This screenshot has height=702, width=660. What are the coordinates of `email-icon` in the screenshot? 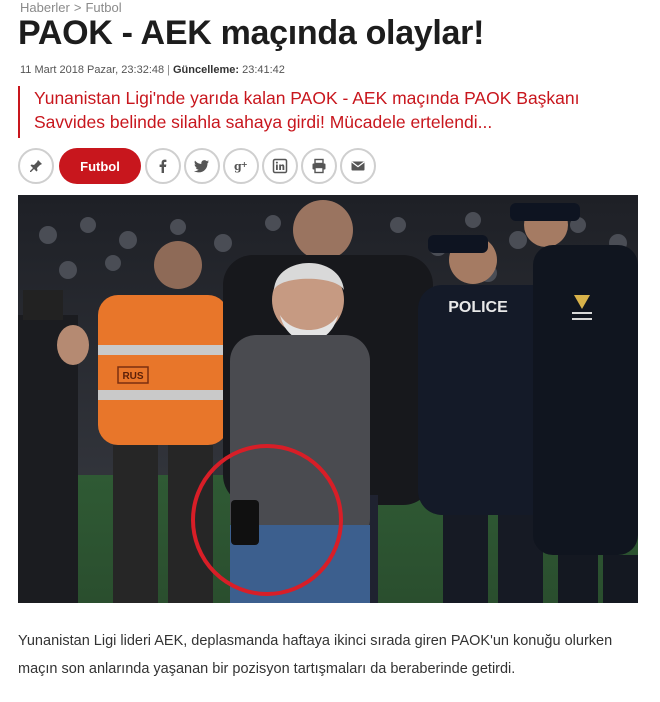 It's located at (358, 166).